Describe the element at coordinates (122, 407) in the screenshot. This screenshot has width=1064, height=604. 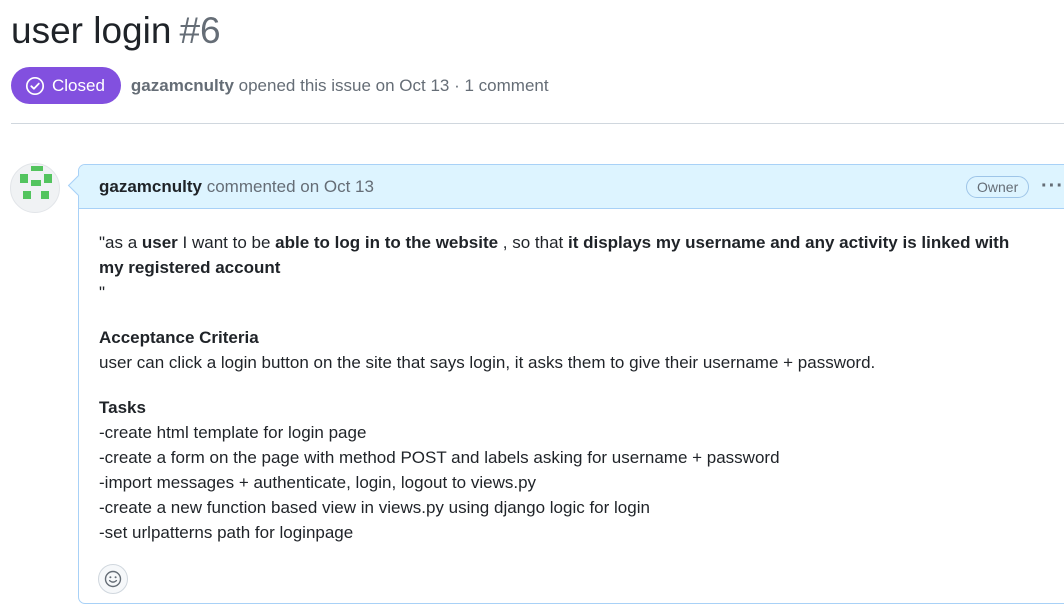
I see `tasks-heading: Tasks` at that location.